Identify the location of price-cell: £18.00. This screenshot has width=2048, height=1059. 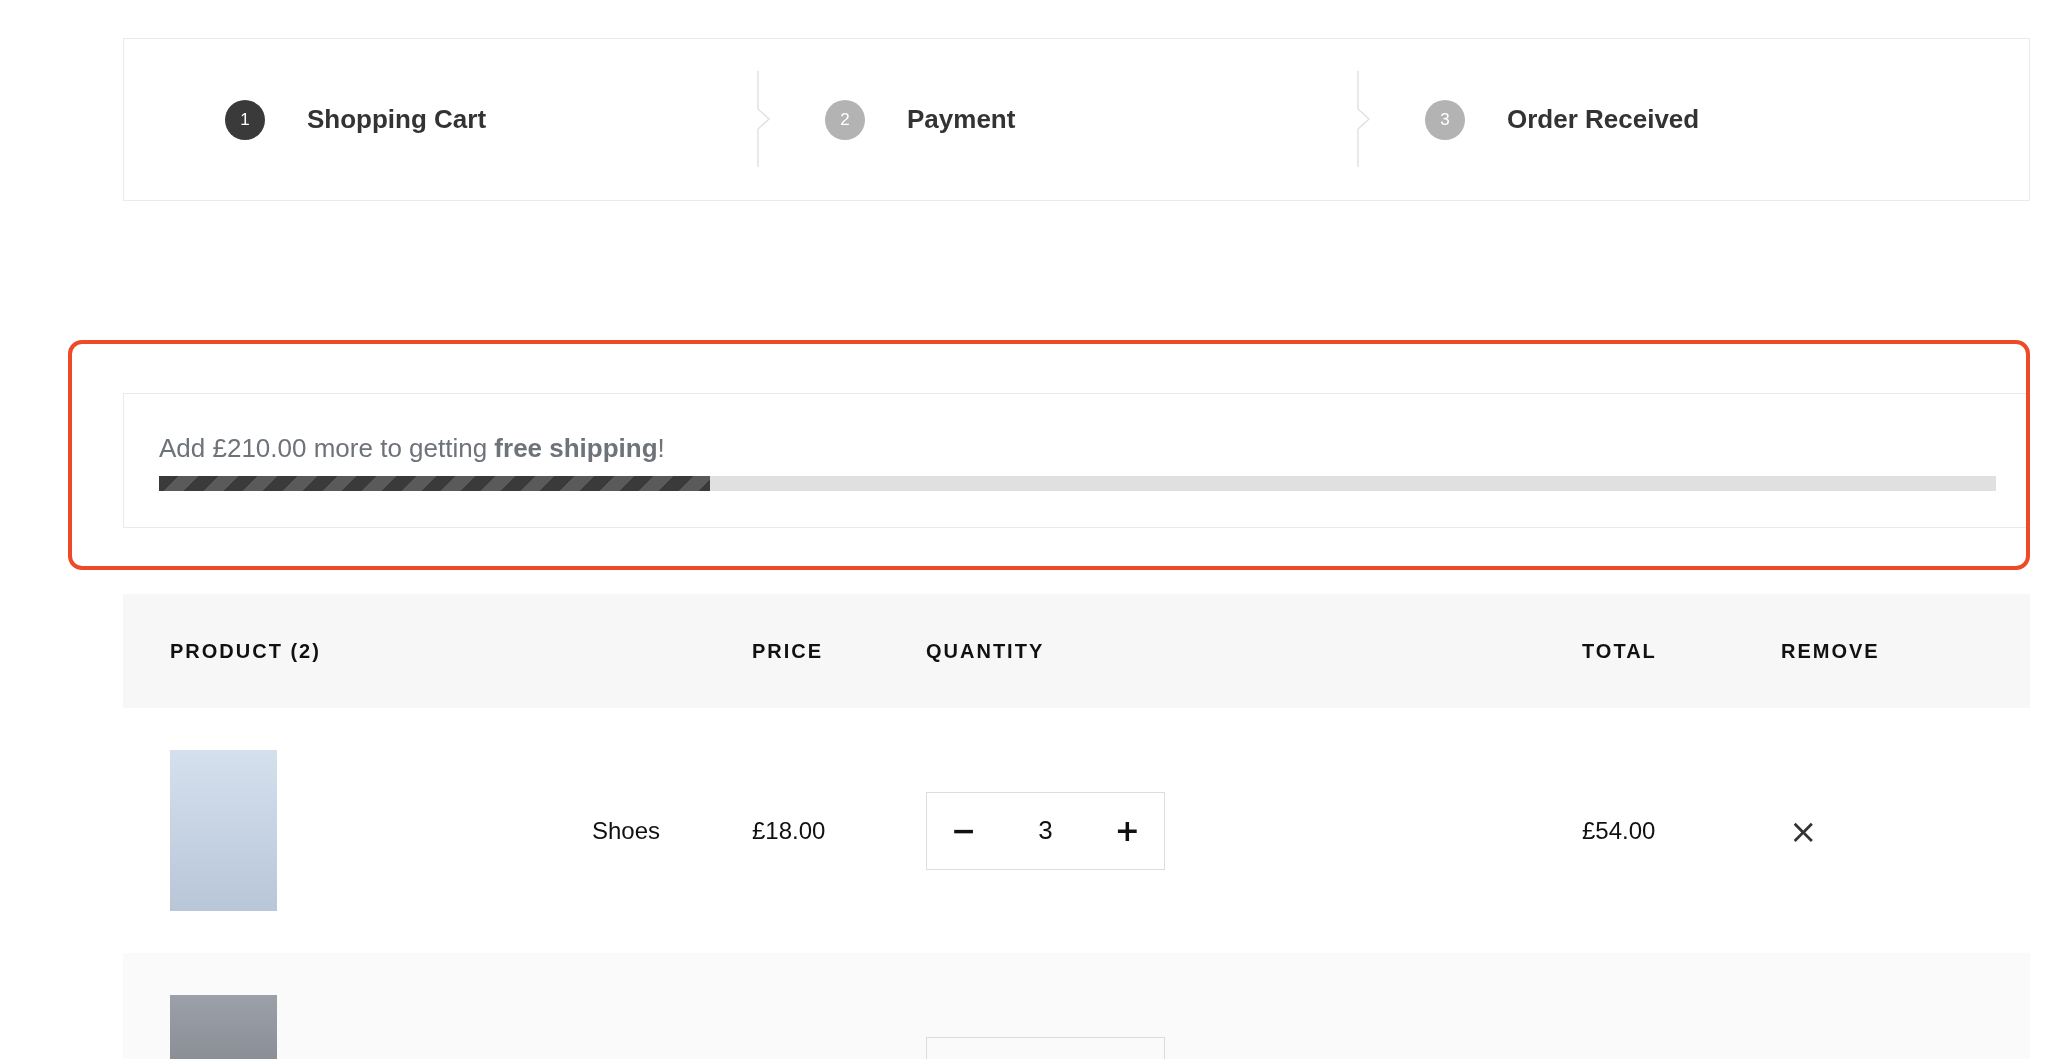
(789, 830).